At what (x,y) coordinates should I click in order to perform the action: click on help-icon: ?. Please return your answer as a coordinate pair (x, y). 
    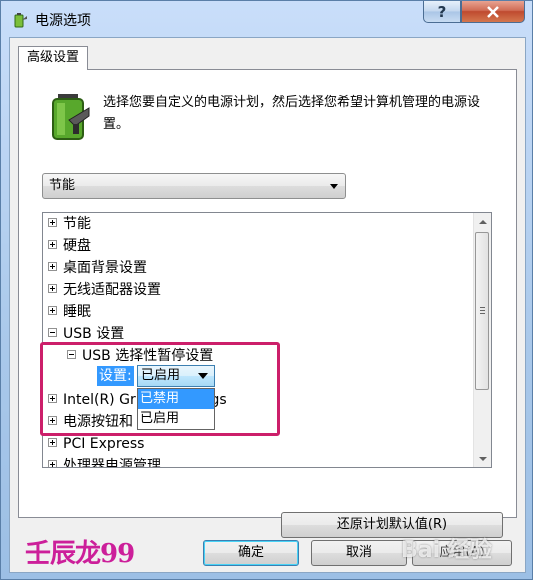
    Looking at the image, I should click on (442, 11).